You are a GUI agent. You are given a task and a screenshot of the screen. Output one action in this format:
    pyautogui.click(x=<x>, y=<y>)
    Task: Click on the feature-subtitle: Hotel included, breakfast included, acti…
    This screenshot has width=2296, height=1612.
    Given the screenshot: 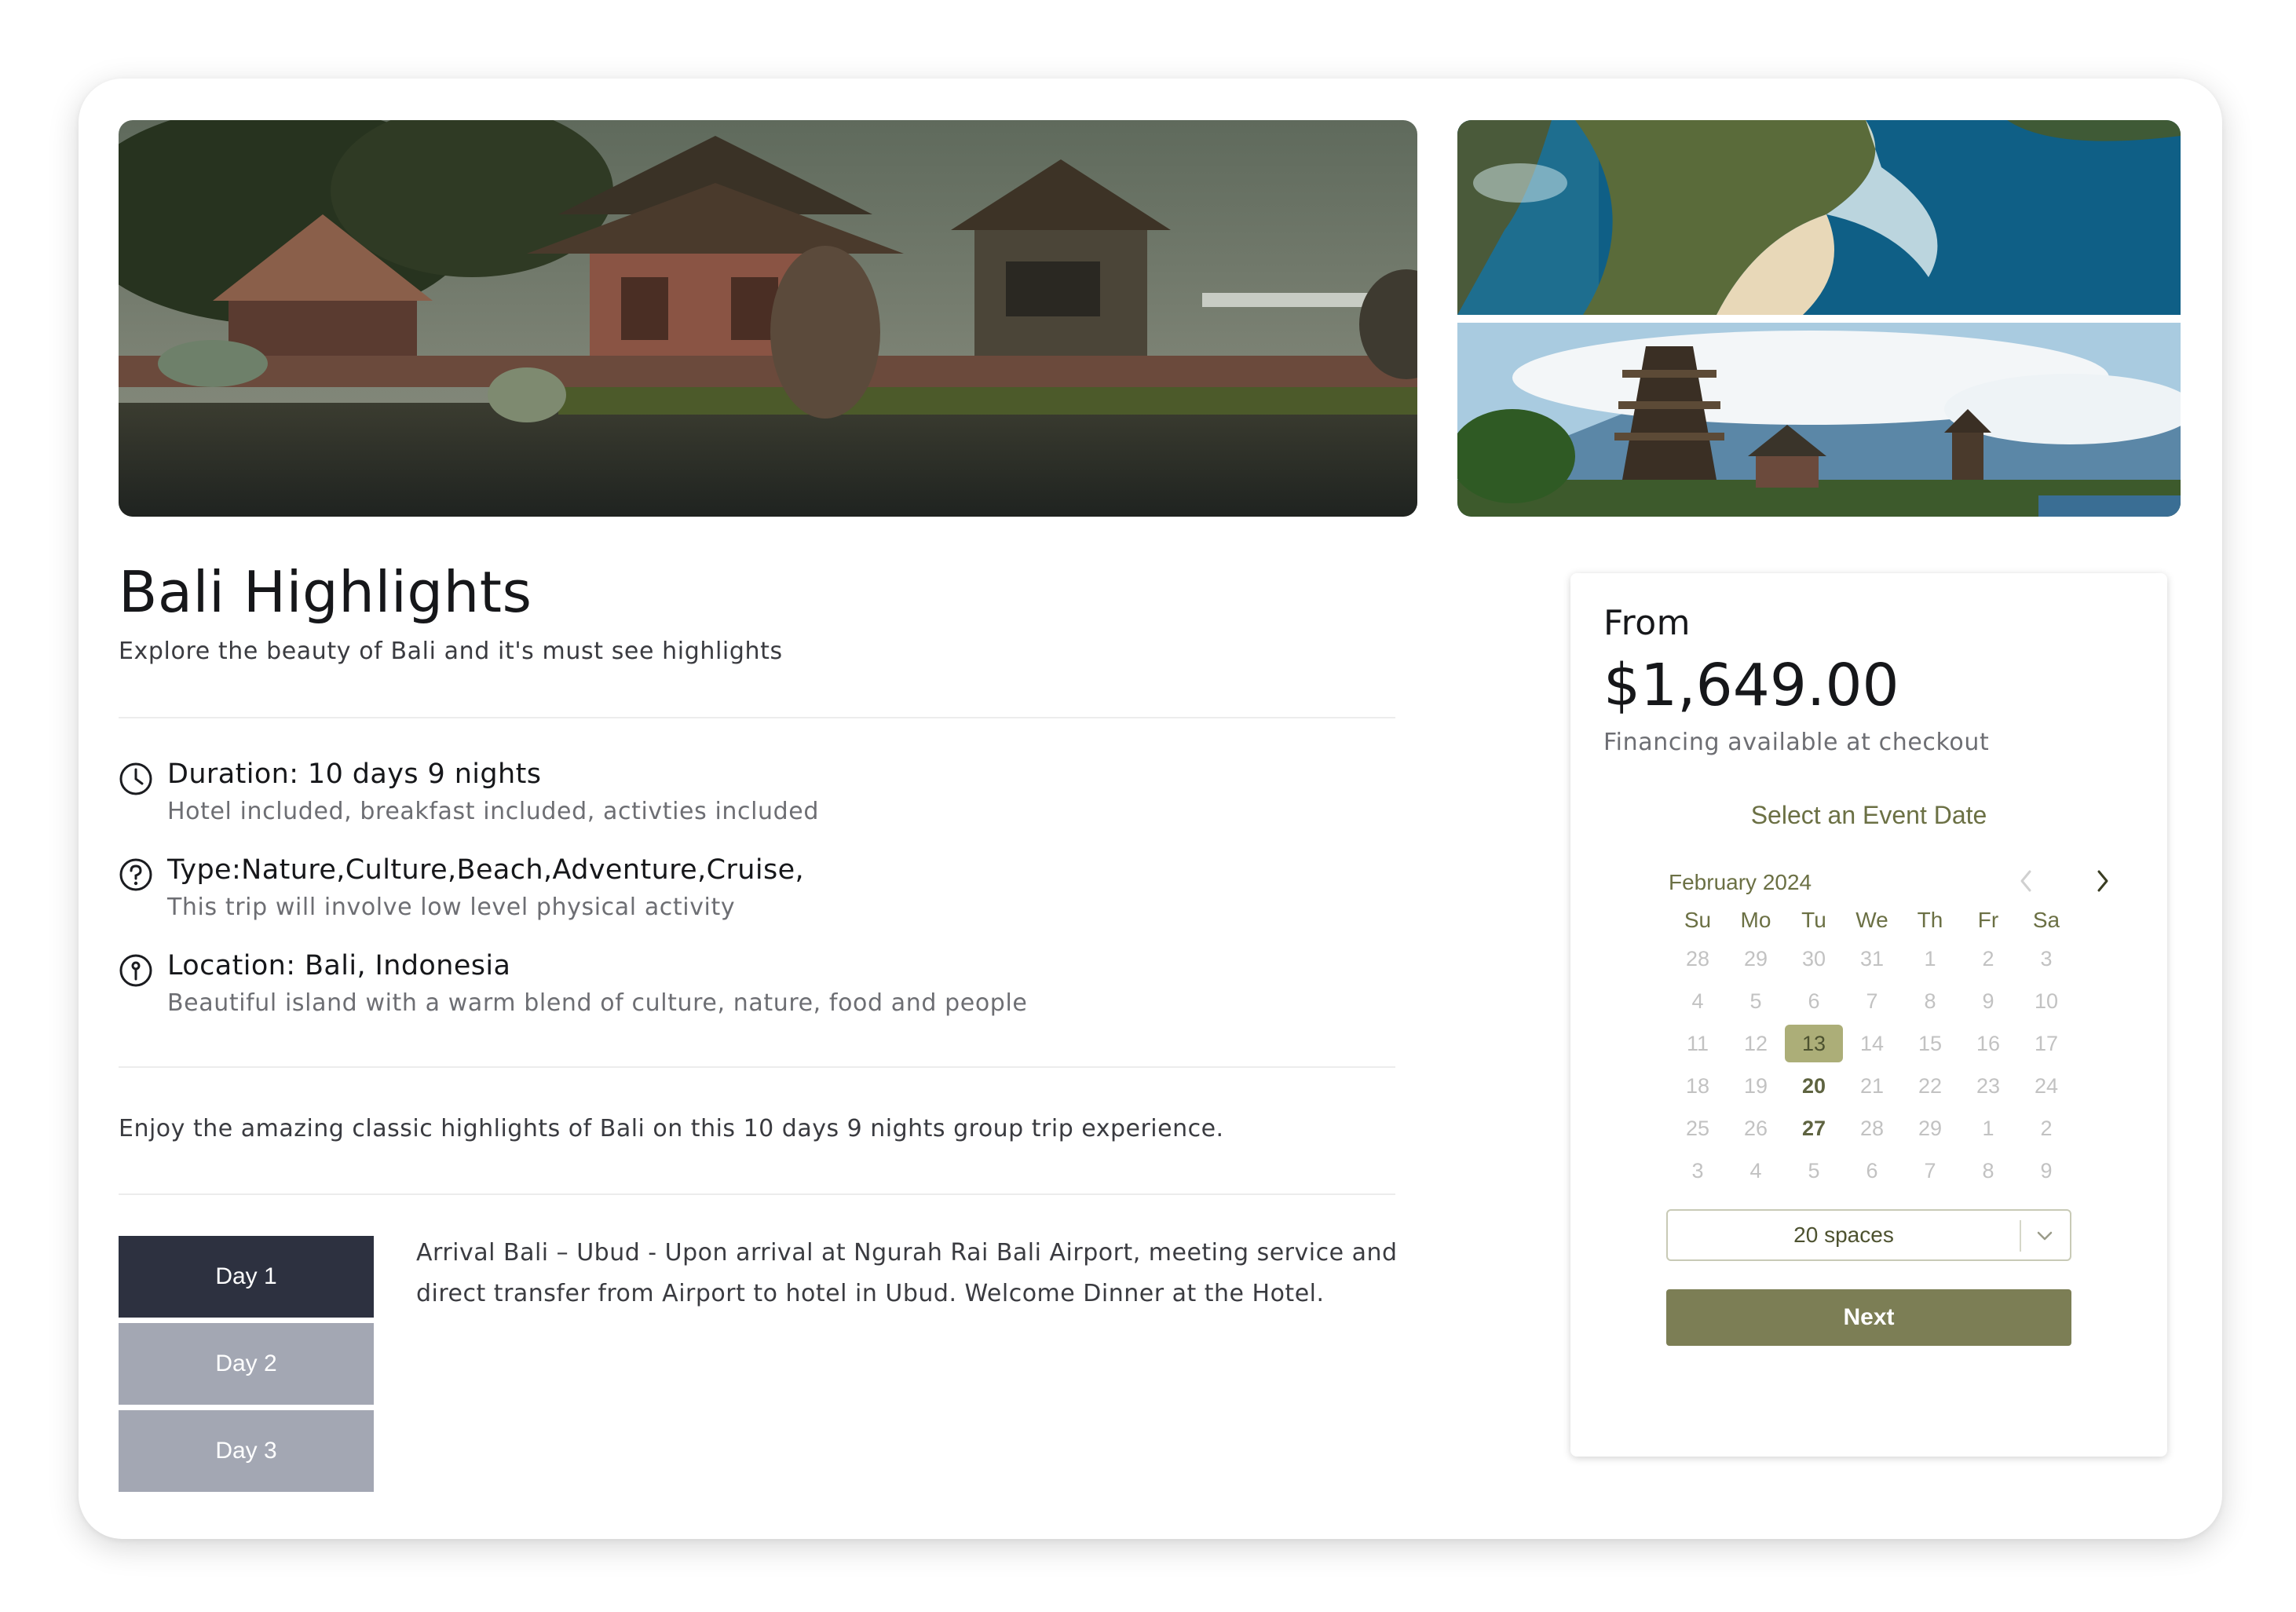 What is the action you would take?
    pyautogui.click(x=493, y=812)
    